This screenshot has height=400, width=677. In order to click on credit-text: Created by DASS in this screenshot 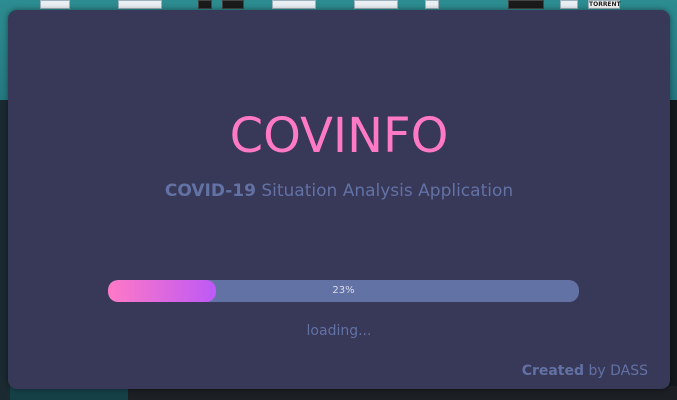, I will do `click(585, 371)`.